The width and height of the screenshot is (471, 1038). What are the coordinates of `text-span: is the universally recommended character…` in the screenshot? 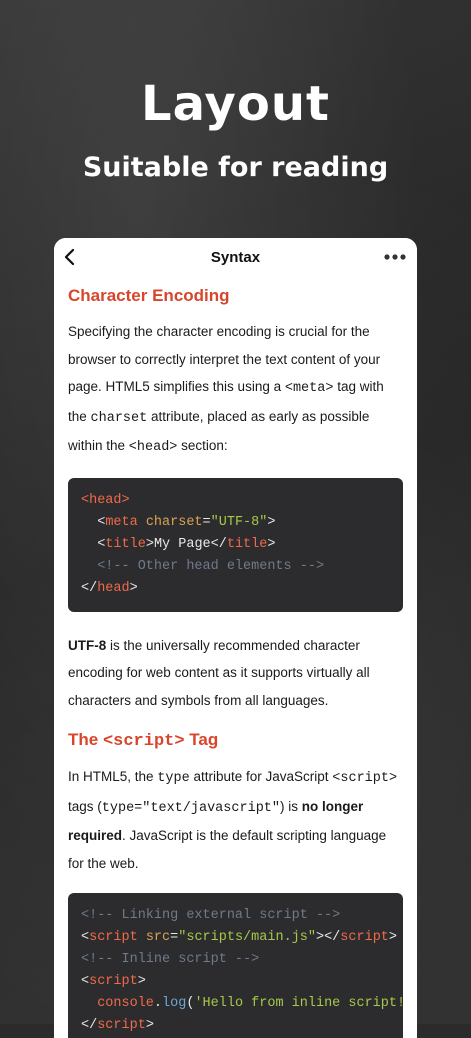 It's located at (219, 672).